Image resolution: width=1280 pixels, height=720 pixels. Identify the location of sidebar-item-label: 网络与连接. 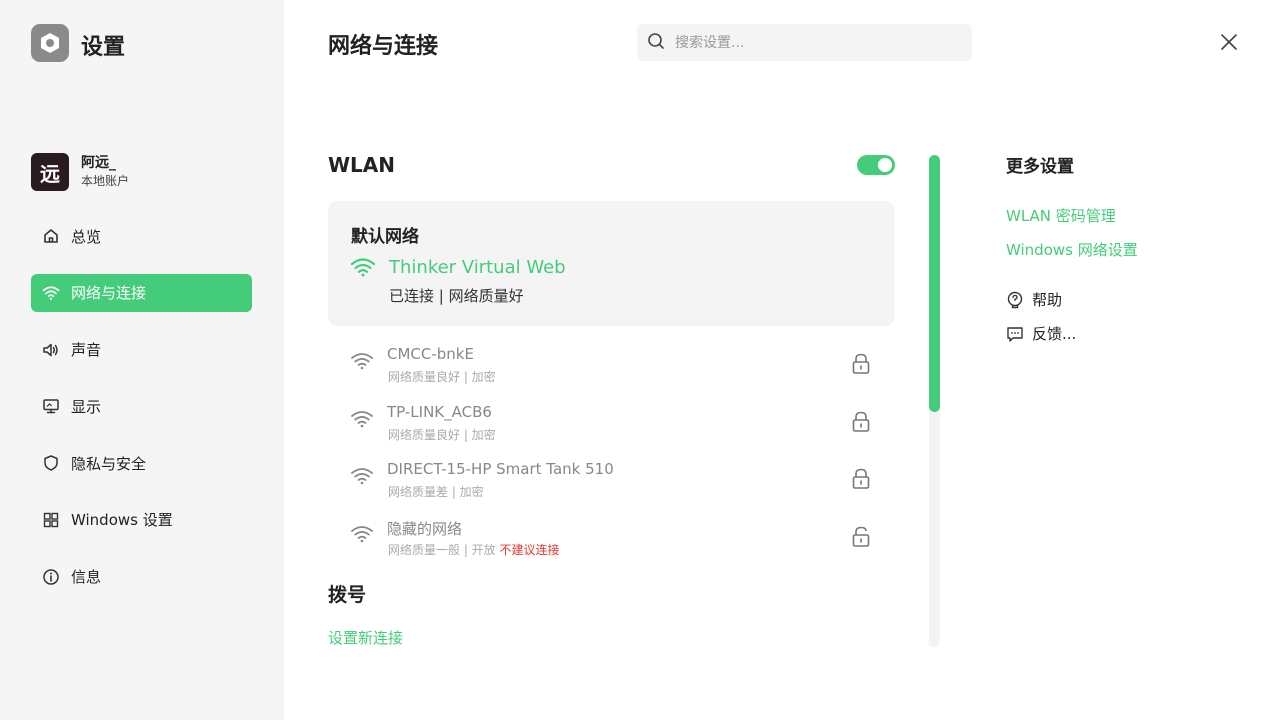
(109, 293).